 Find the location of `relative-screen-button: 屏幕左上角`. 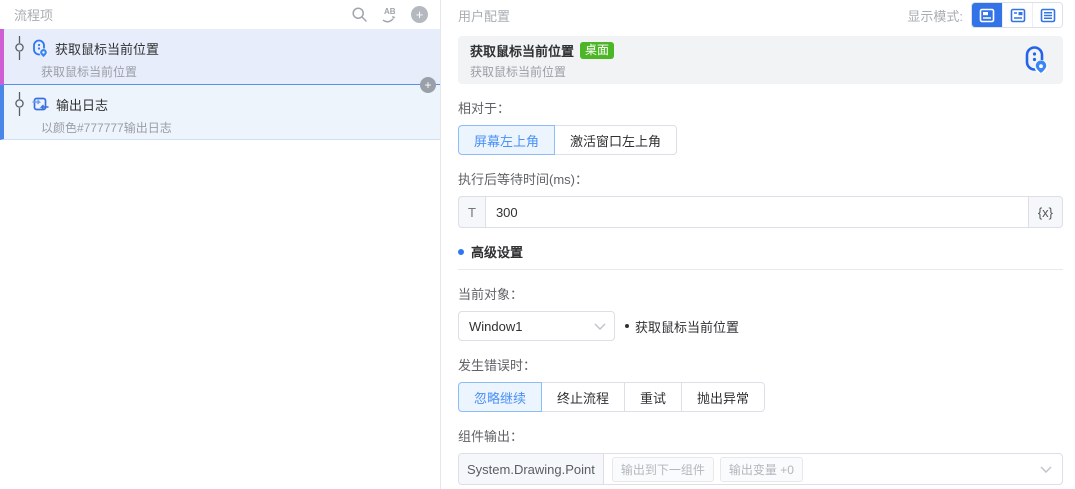

relative-screen-button: 屏幕左上角 is located at coordinates (507, 140).